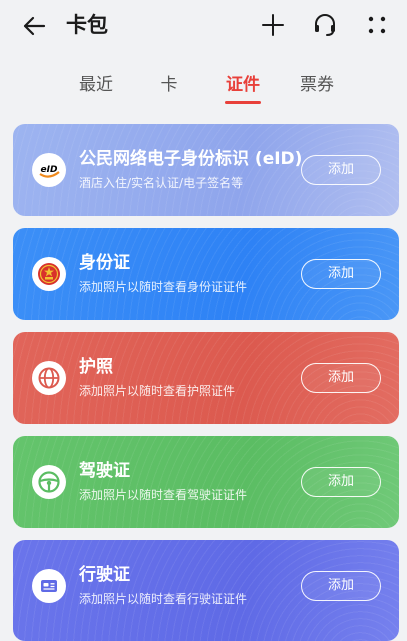 This screenshot has height=641, width=407. Describe the element at coordinates (163, 287) in the screenshot. I see `card-subtitle: 添加照片以随时查看身份证证件` at that location.